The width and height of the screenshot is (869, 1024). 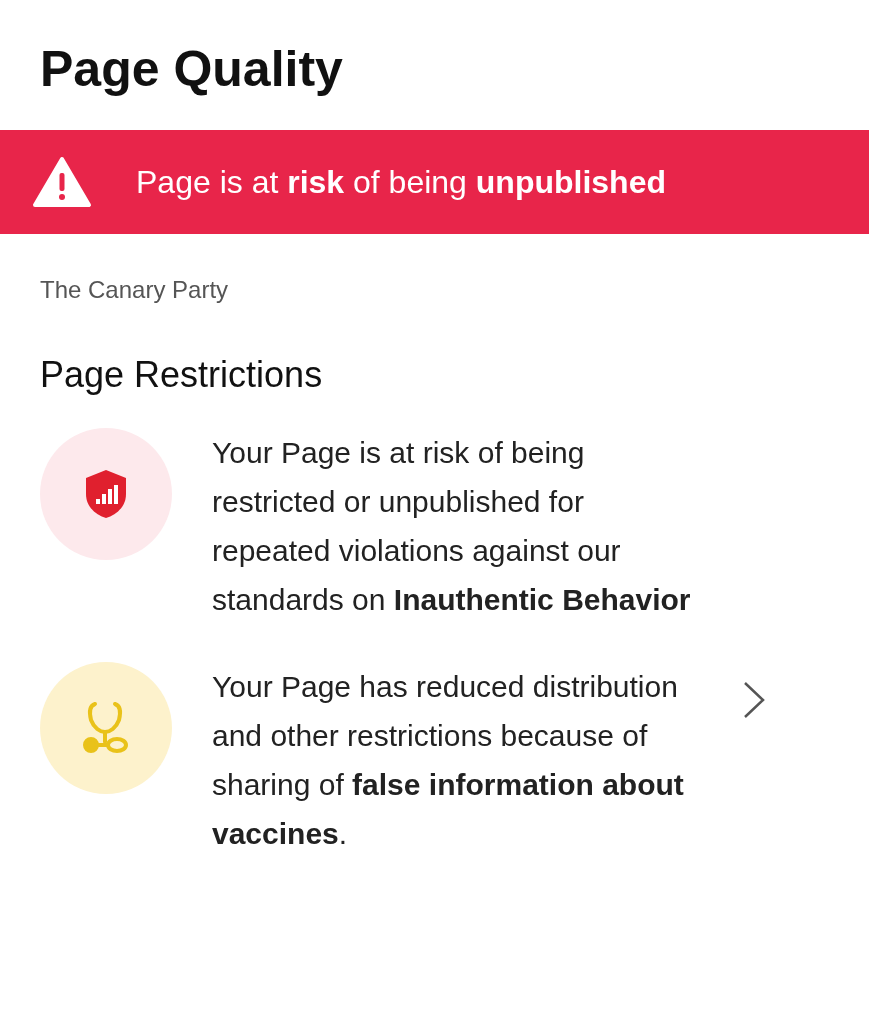 I want to click on warning-icon, so click(x=62, y=182).